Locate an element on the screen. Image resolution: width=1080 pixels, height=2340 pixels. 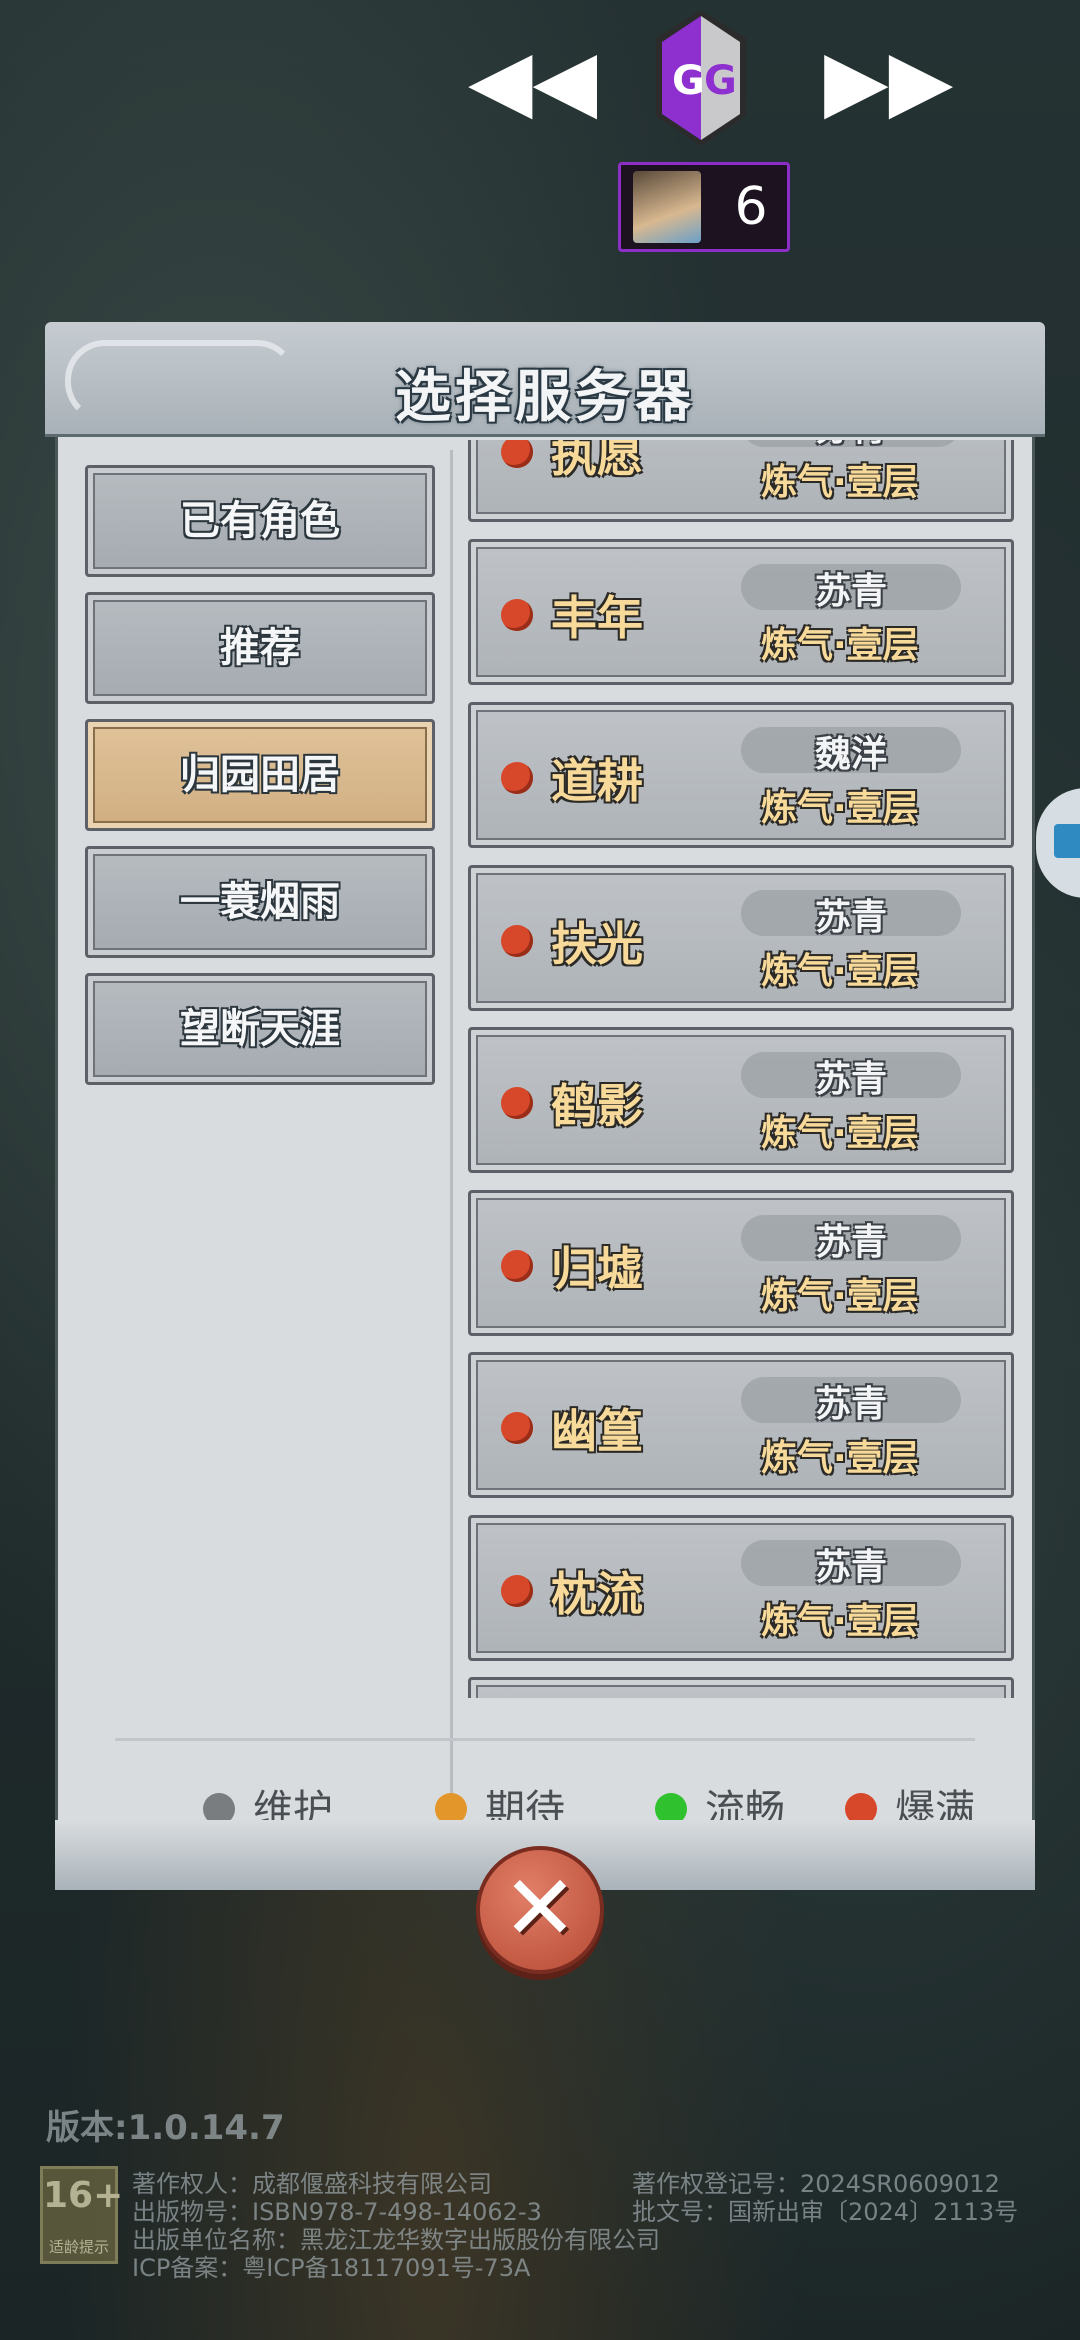
icp-record: ICP备案：粤ICP备18117091号-73A is located at coordinates (331, 2268).